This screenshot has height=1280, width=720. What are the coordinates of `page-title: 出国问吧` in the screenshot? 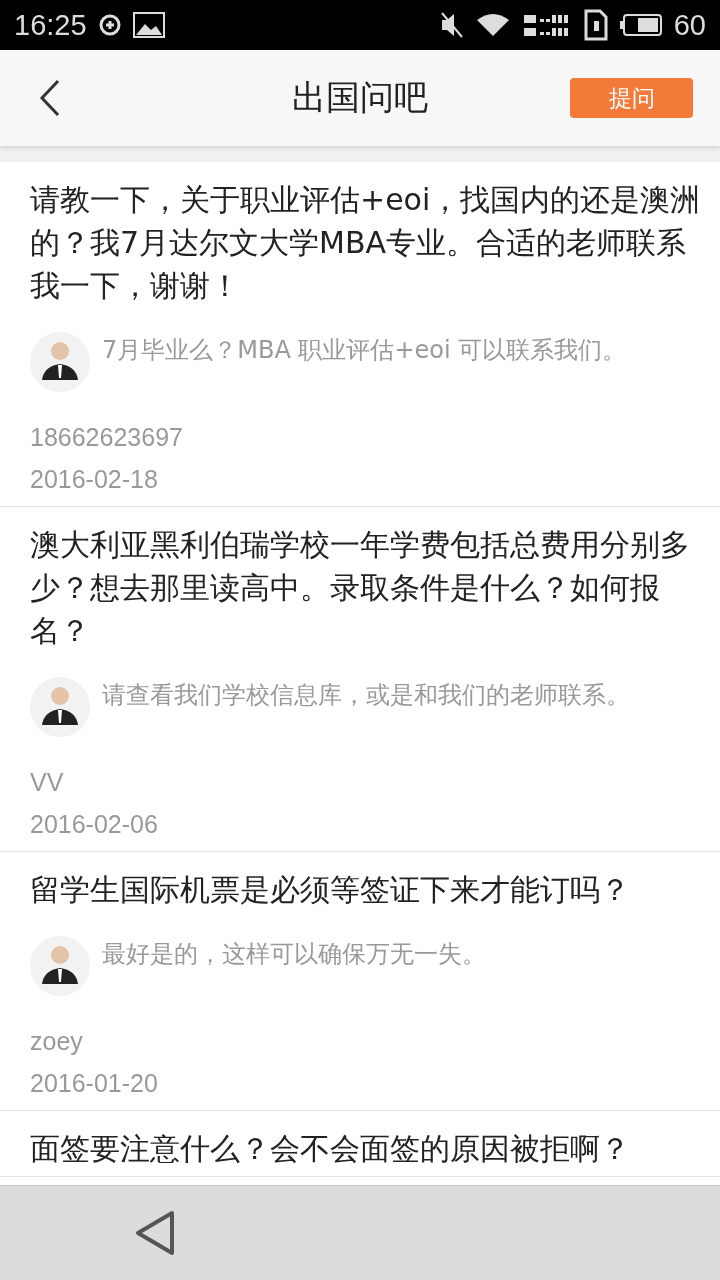 It's located at (360, 97).